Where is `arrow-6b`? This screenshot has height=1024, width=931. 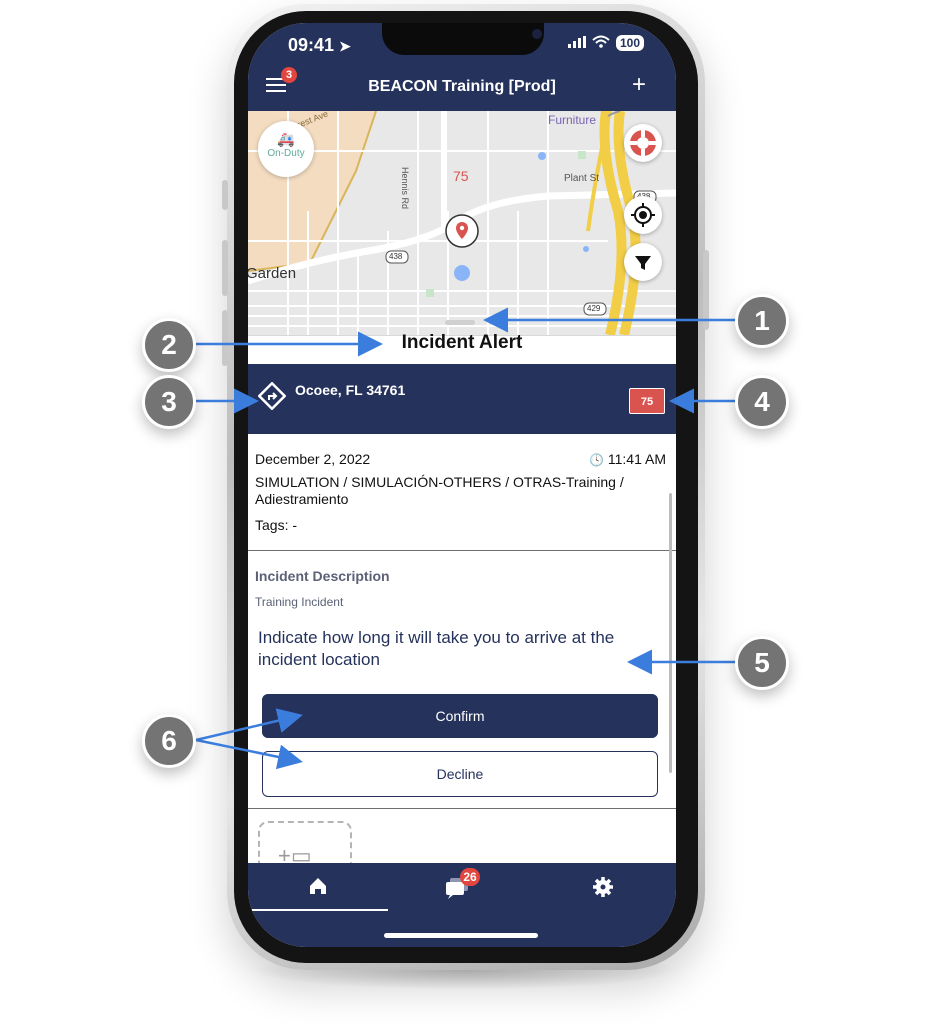
arrow-6b is located at coordinates (249, 754).